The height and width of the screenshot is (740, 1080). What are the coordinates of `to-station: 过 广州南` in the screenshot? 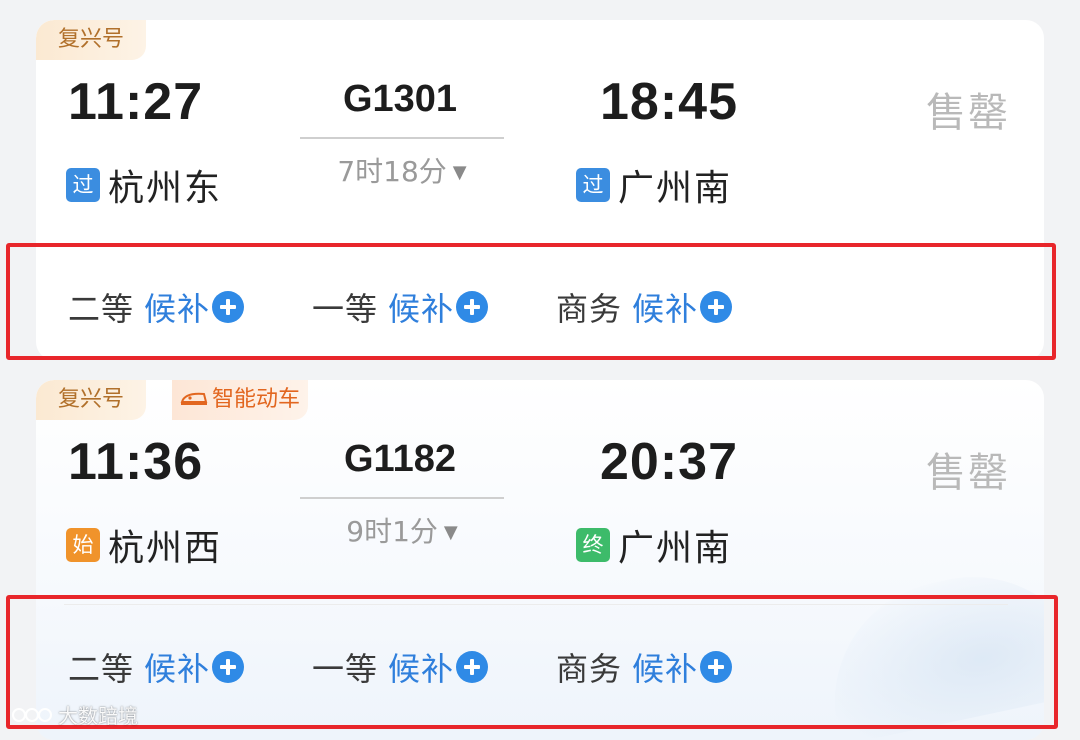 It's located at (654, 185).